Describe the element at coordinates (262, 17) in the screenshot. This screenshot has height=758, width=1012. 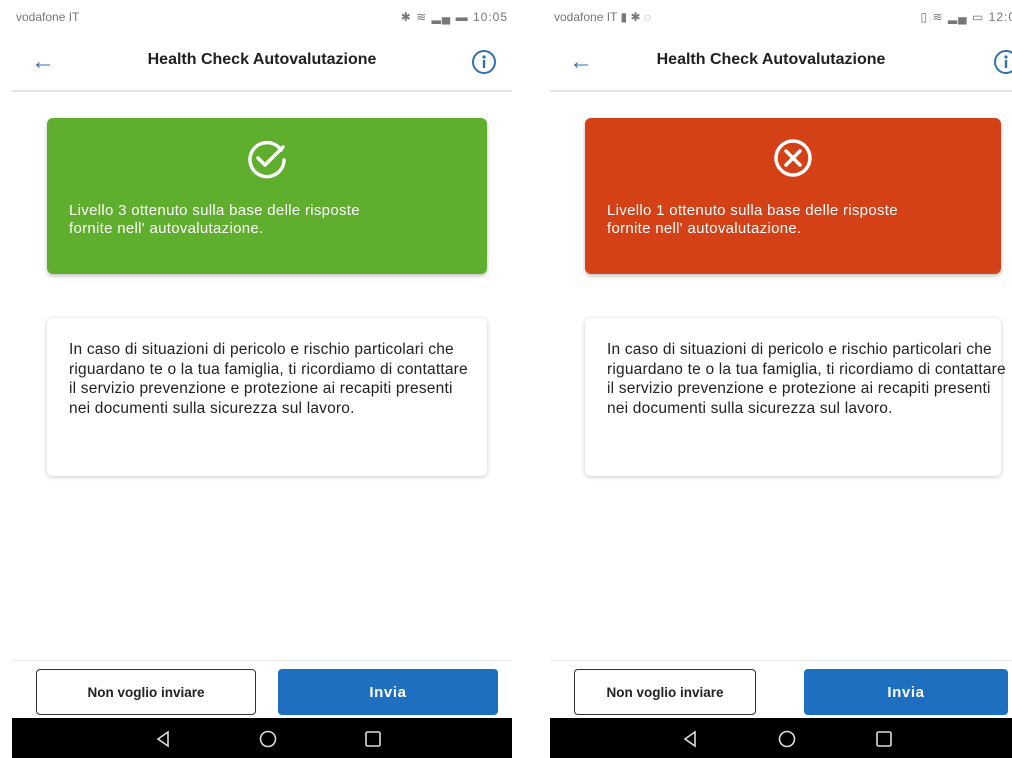
I see `status-bar: vodafone IT ✱ ≋ ▂▄ ▬ 10:05` at that location.